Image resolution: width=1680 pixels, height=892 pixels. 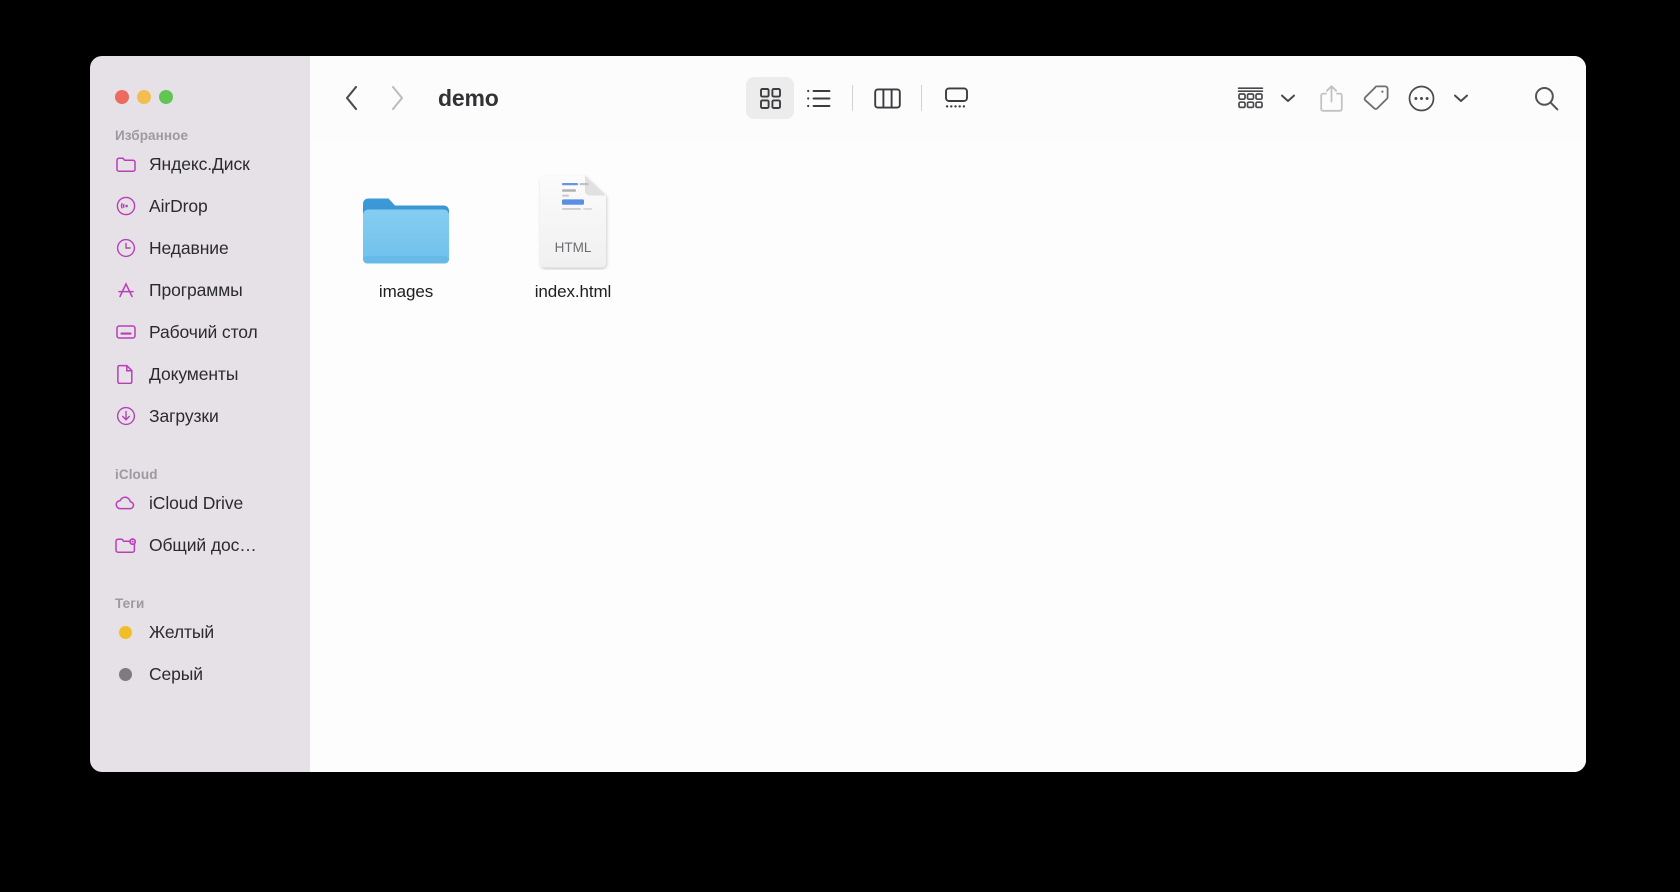 I want to click on traffic-lights, so click(x=200, y=80).